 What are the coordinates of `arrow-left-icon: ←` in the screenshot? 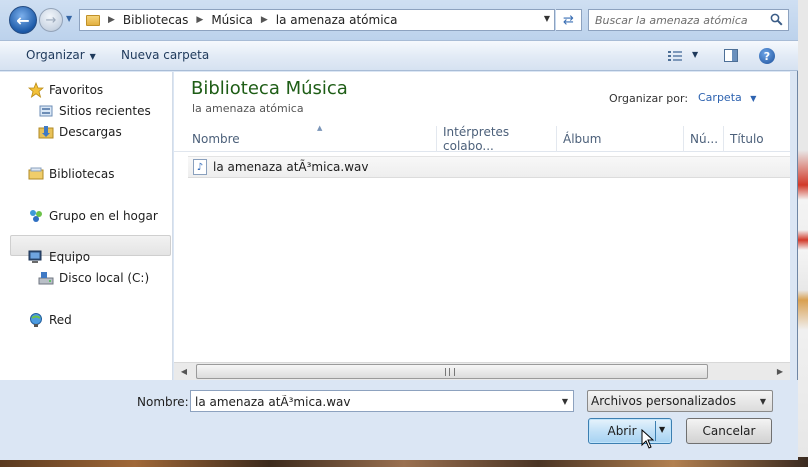 It's located at (23, 20).